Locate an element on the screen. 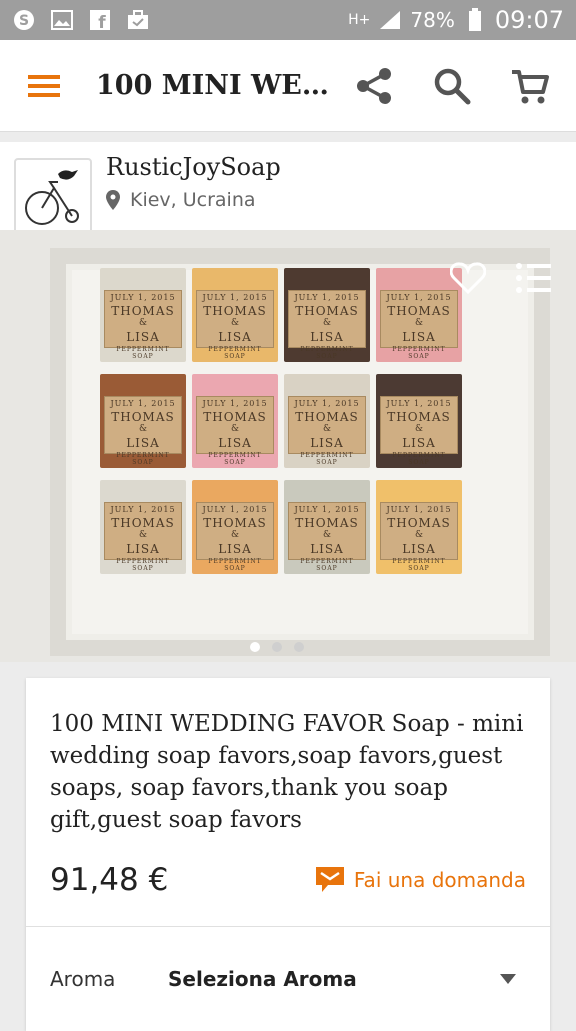  location-pin-icon is located at coordinates (113, 200).